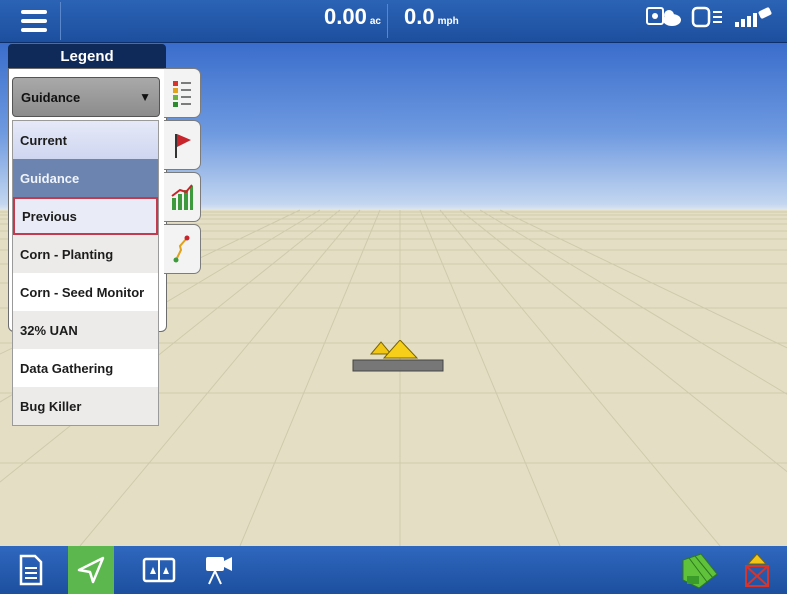  What do you see at coordinates (85, 178) in the screenshot?
I see `legend-option-guidance: Guidance` at bounding box center [85, 178].